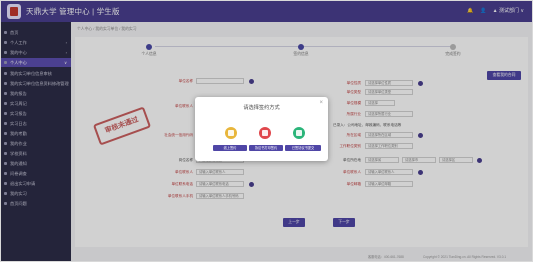 The image size is (533, 262). I want to click on close-icon: ×, so click(321, 103).